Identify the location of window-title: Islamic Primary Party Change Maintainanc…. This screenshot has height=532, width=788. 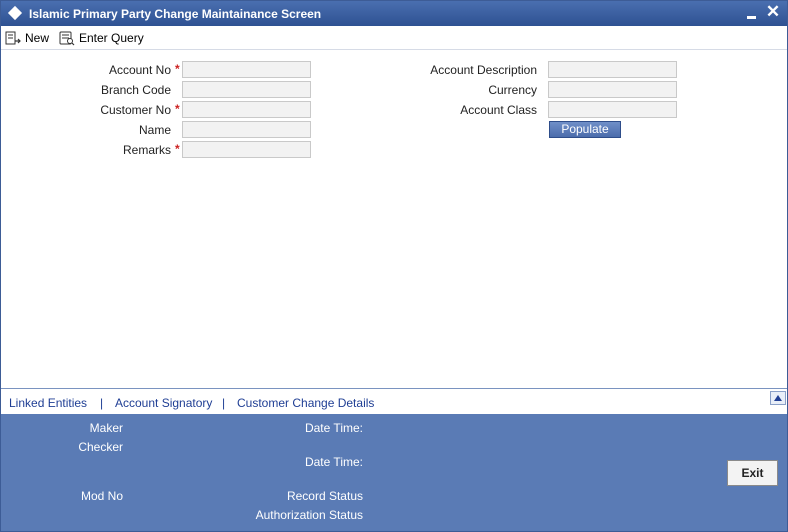
(175, 14).